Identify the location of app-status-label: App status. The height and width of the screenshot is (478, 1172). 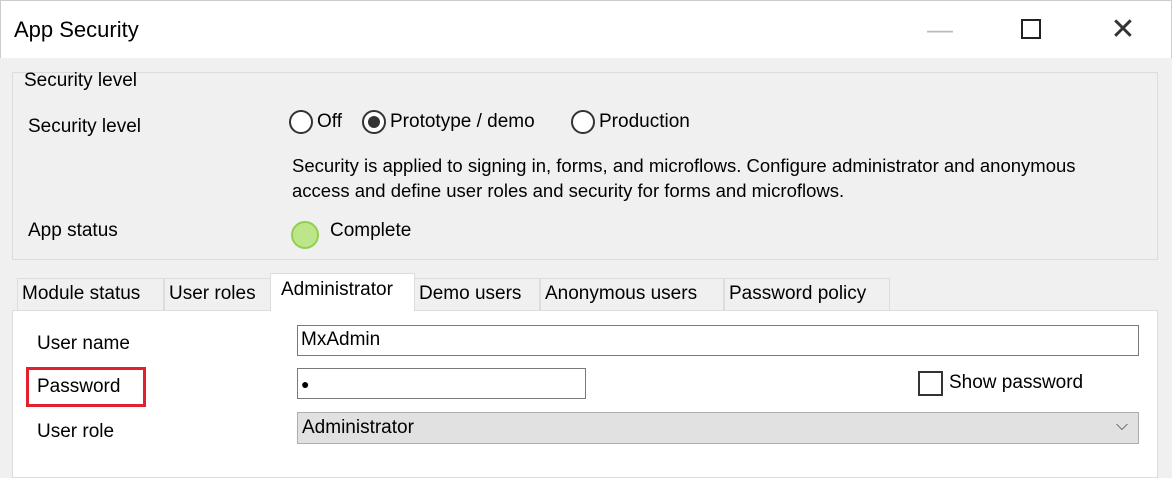
(73, 230).